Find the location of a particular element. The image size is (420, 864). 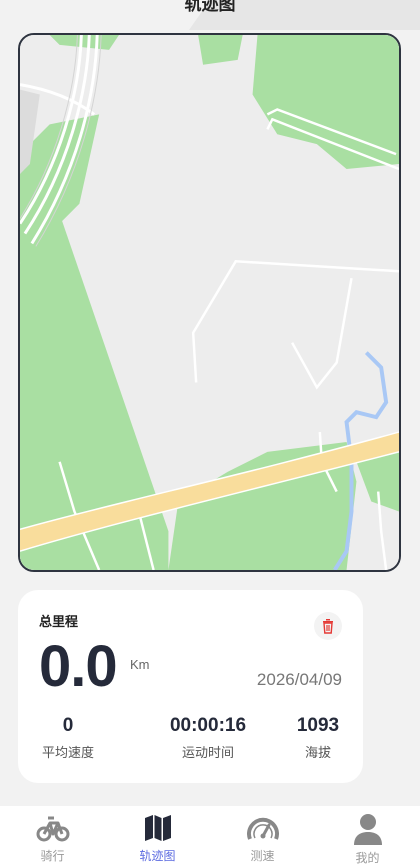

altitude-value: 1093 is located at coordinates (318, 725).